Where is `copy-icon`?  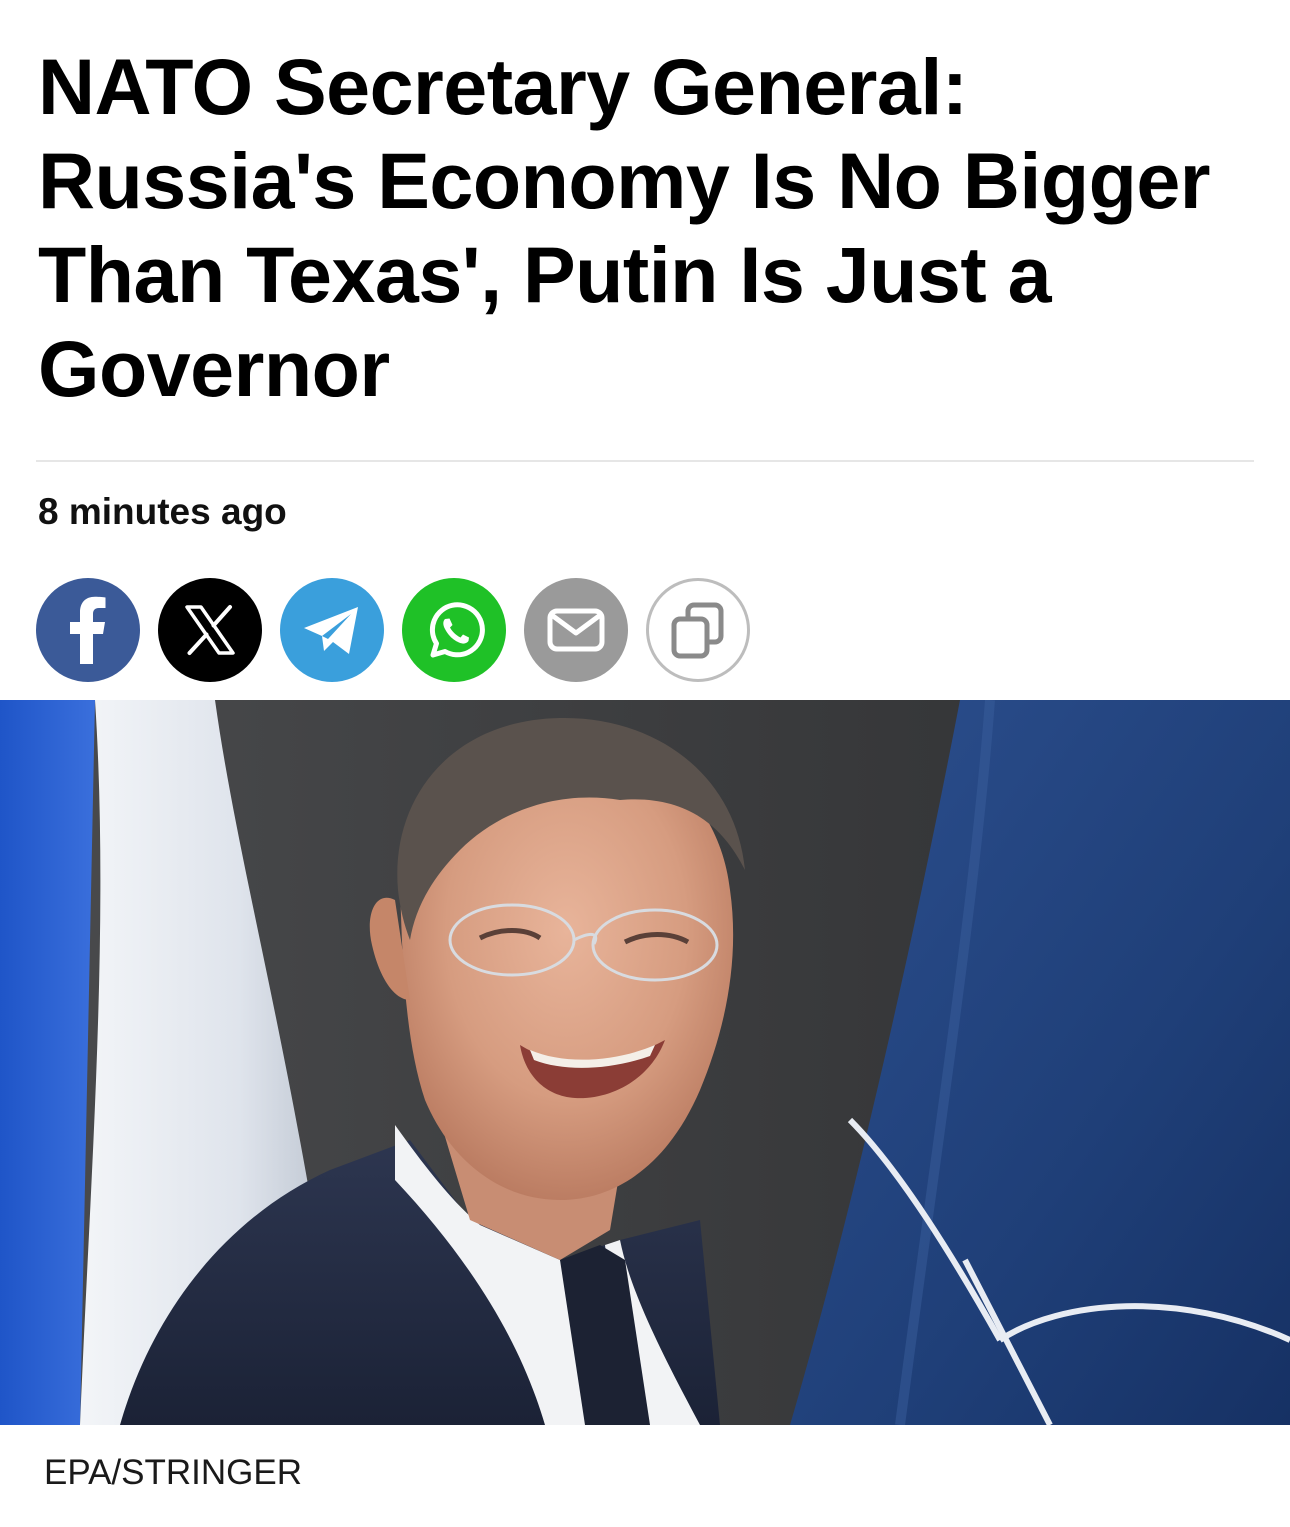 copy-icon is located at coordinates (697, 630).